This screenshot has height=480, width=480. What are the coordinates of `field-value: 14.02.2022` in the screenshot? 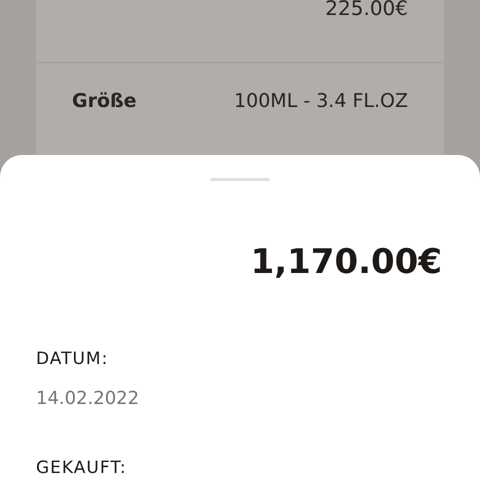 It's located at (88, 399).